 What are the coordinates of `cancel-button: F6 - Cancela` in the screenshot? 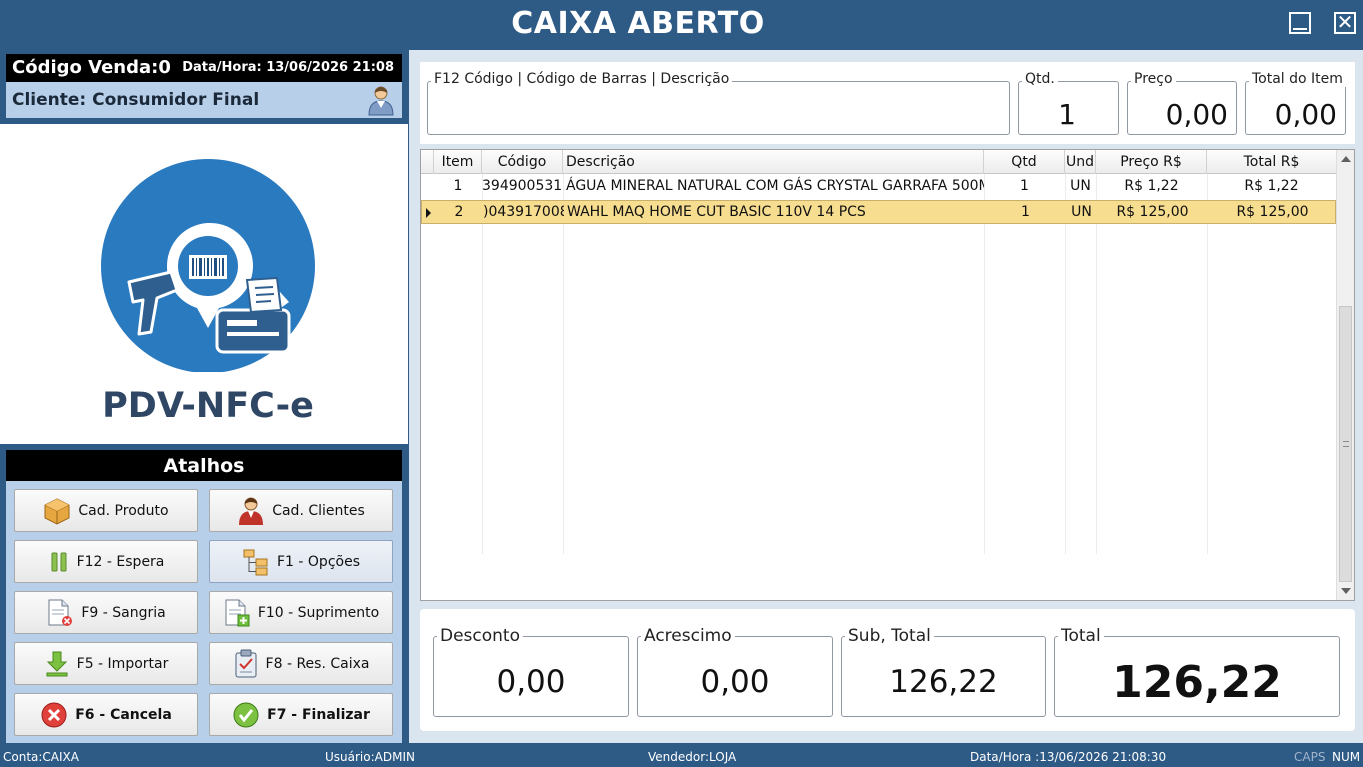 It's located at (106, 714).